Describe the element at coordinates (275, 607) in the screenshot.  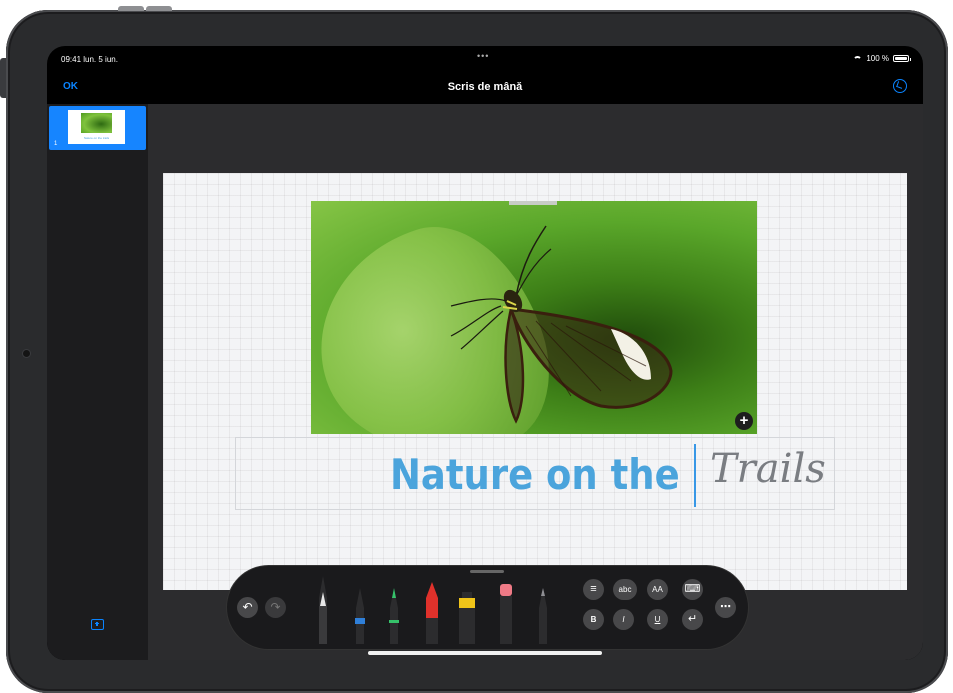
I see `redo-icon: ↷` at that location.